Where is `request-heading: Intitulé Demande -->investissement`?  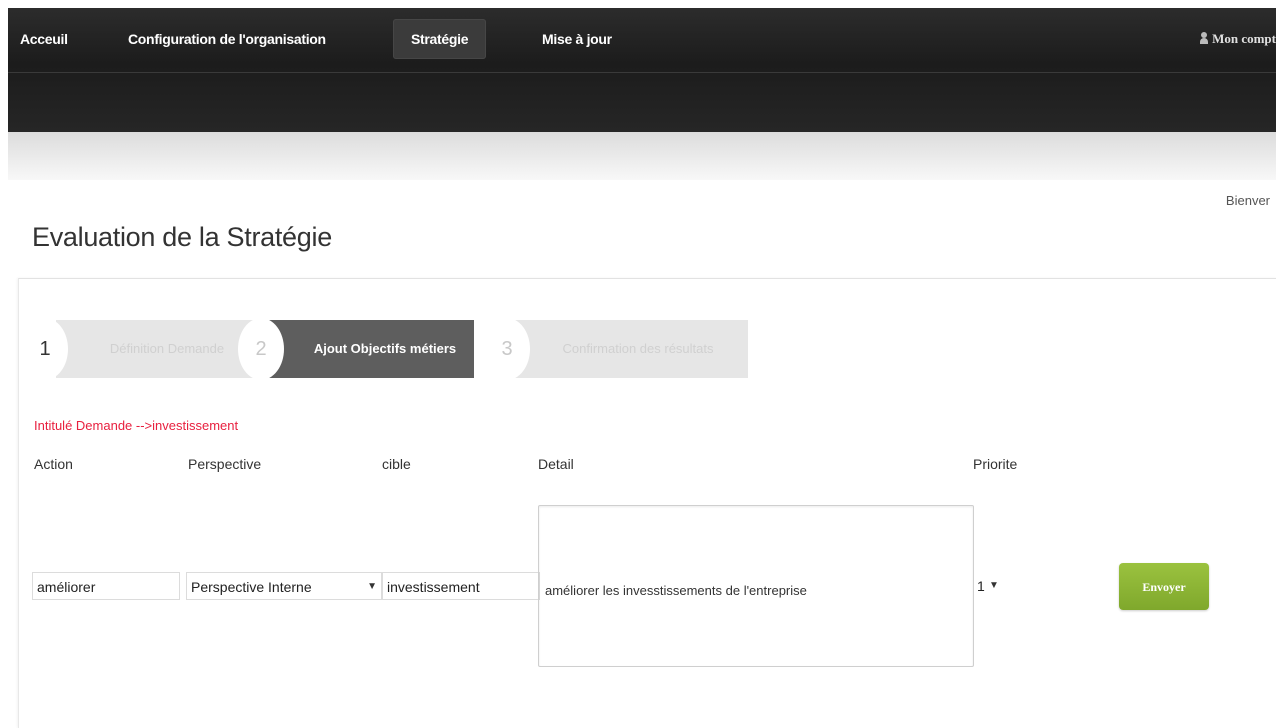 request-heading: Intitulé Demande -->investissement is located at coordinates (136, 425).